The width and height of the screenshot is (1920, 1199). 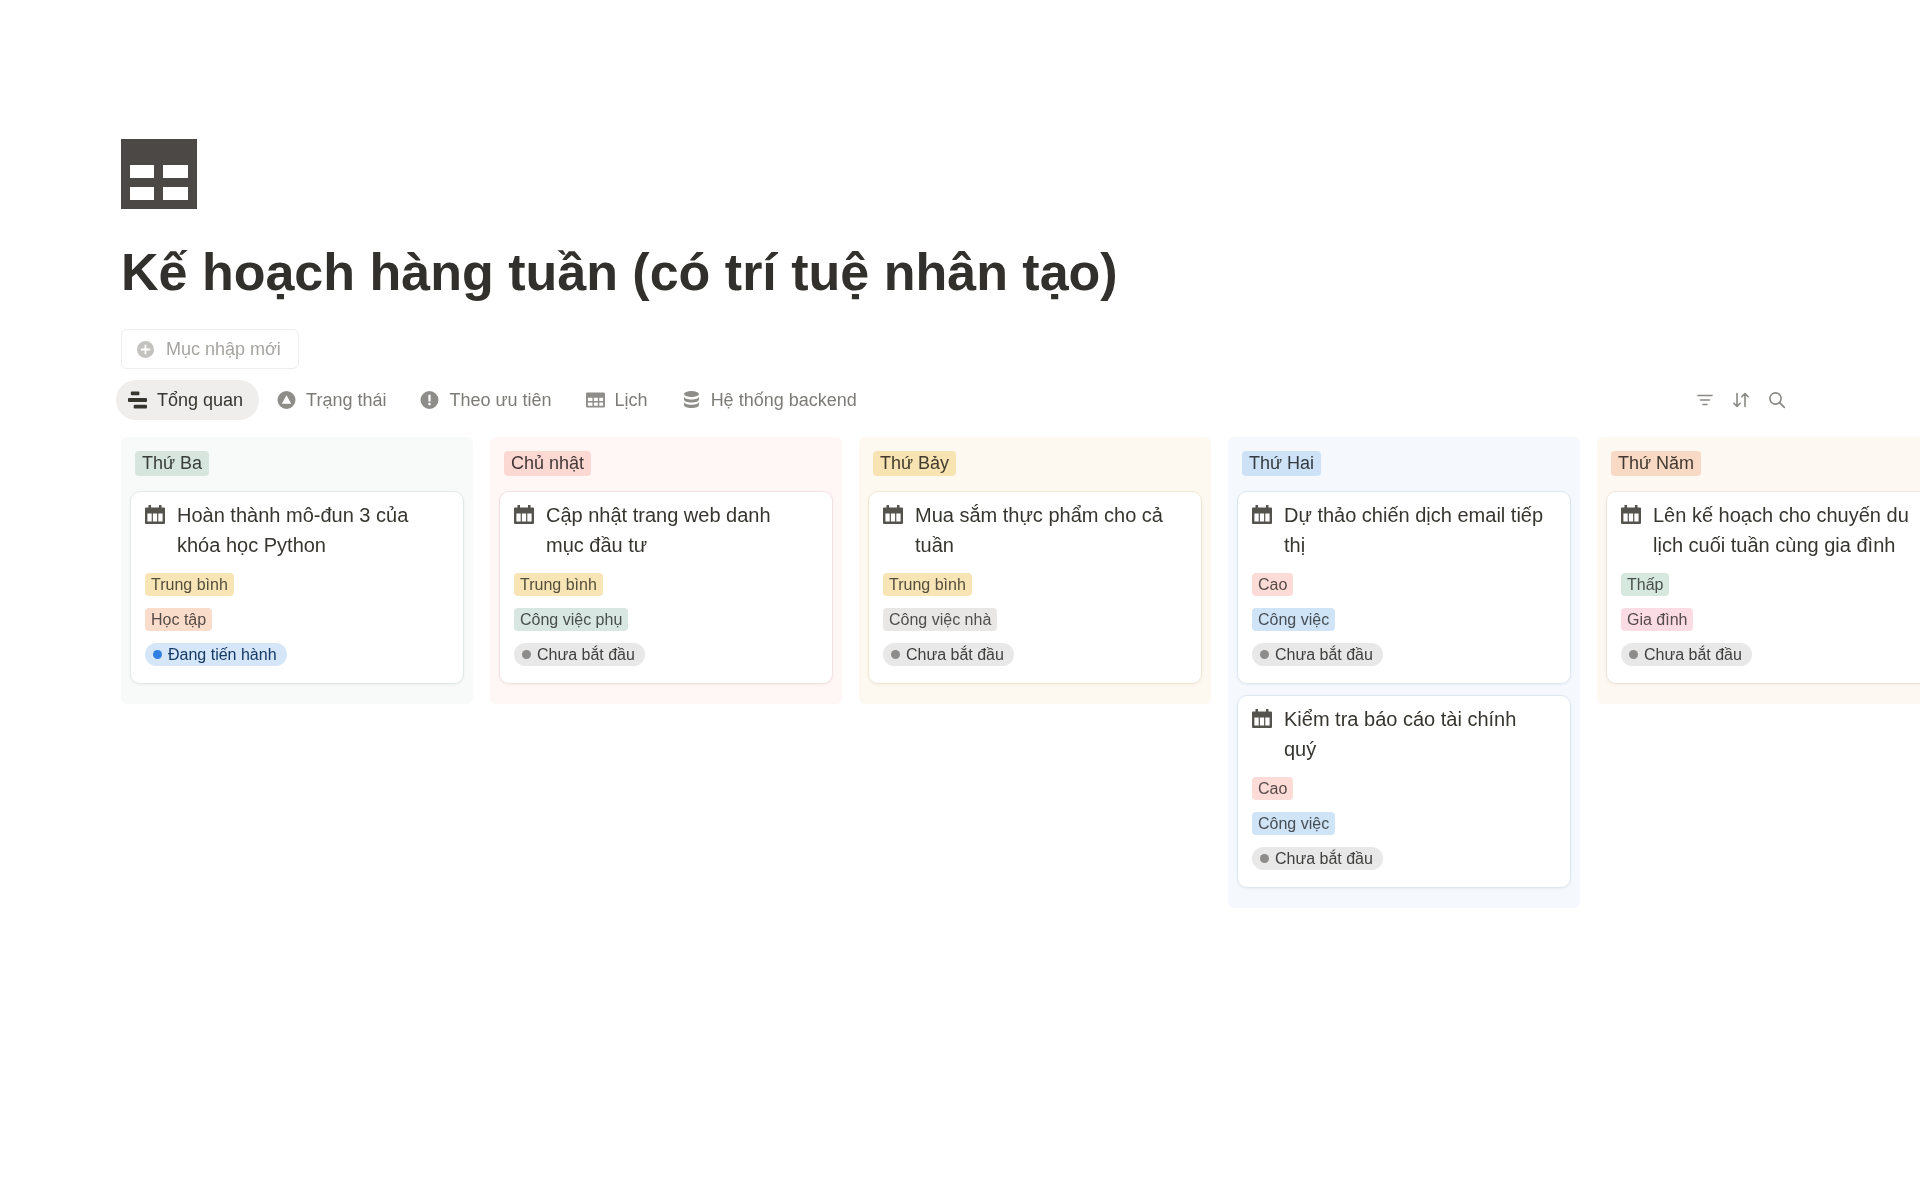 What do you see at coordinates (940, 619) in the screenshot?
I see `property-tag: Công việc nhà` at bounding box center [940, 619].